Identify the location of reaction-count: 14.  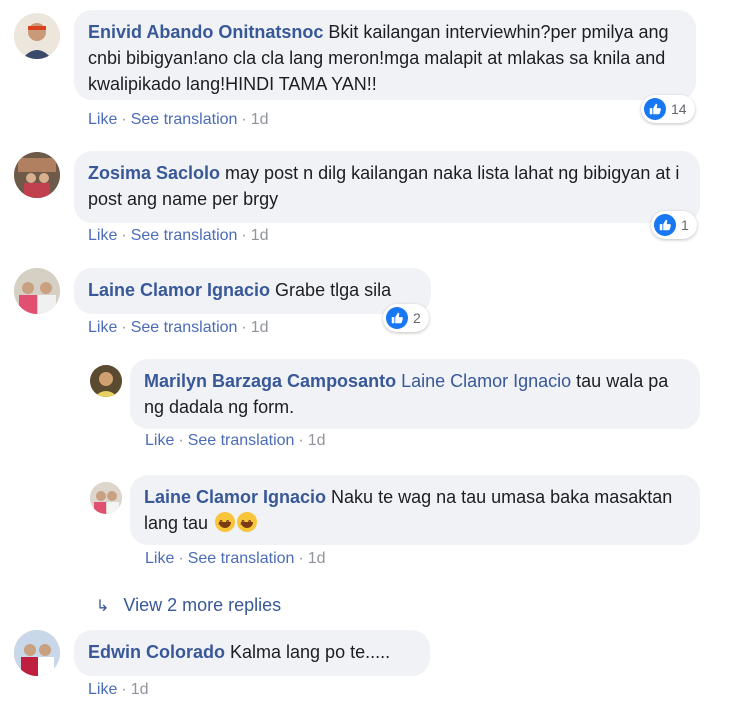
(668, 109).